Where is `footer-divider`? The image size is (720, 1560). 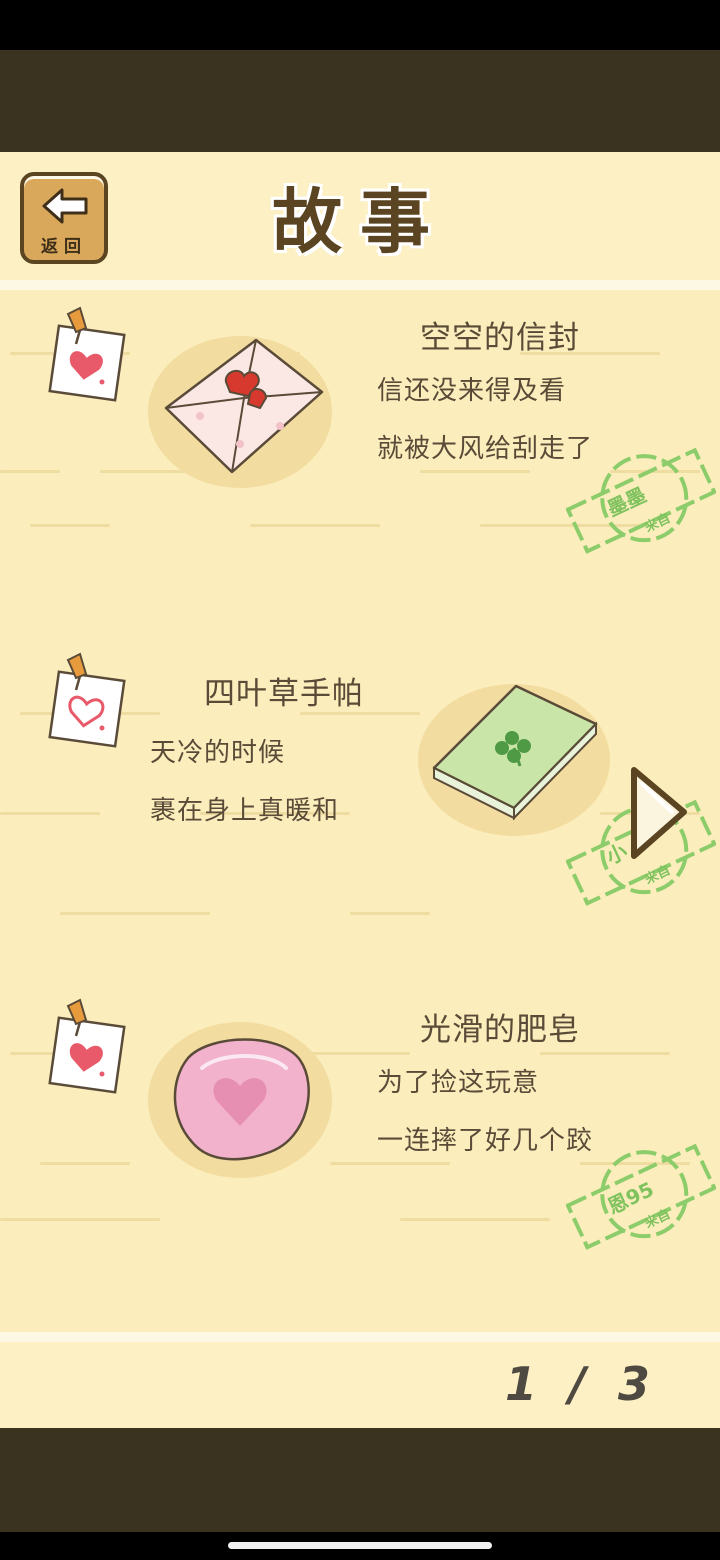
footer-divider is located at coordinates (360, 1337).